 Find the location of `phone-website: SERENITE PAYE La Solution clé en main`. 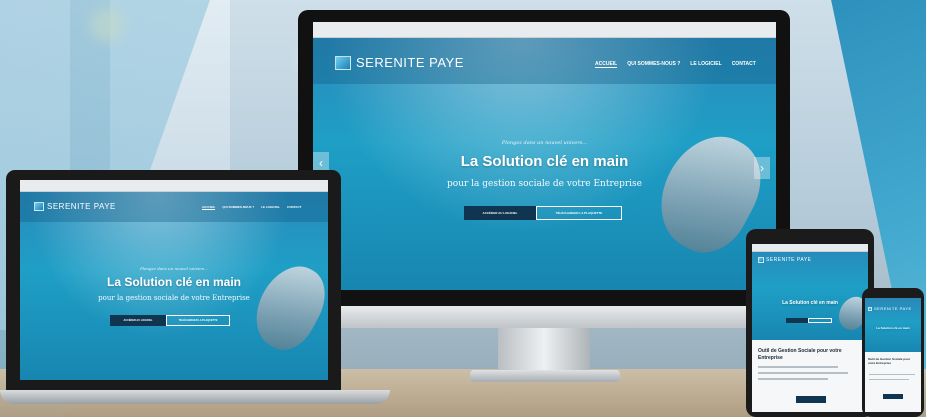

phone-website: SERENITE PAYE La Solution clé en main is located at coordinates (893, 325).